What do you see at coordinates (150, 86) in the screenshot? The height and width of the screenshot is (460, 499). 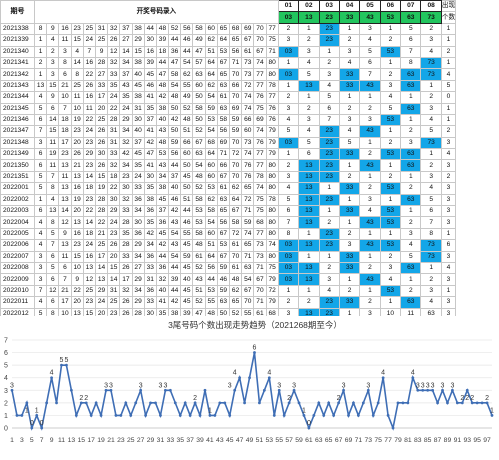 I see `number-cell: 46` at bounding box center [150, 86].